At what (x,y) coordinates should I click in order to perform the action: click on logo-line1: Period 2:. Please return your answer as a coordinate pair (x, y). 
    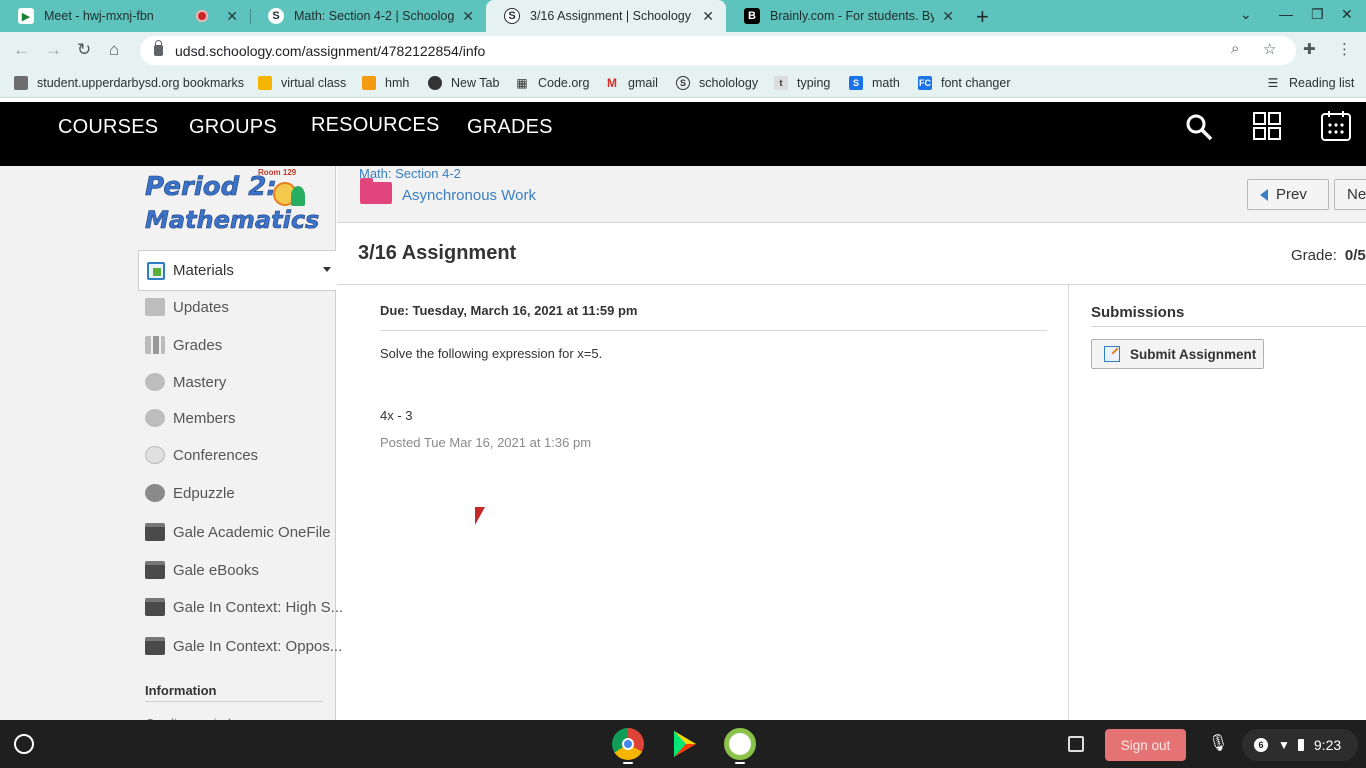
    Looking at the image, I should click on (211, 187).